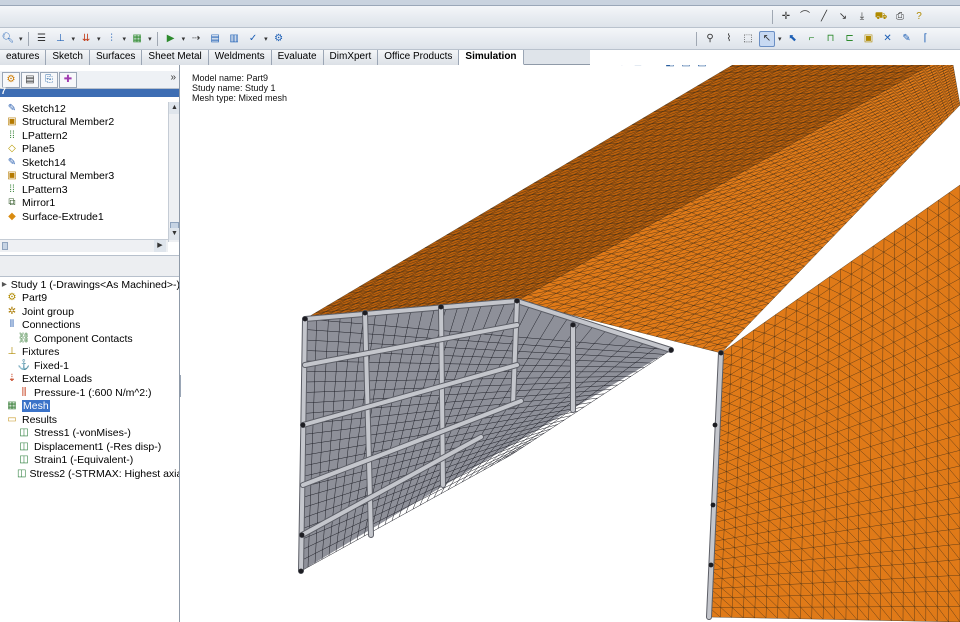 The image size is (960, 622). Describe the element at coordinates (888, 39) in the screenshot. I see `filter-sketch-icon: ✕` at that location.